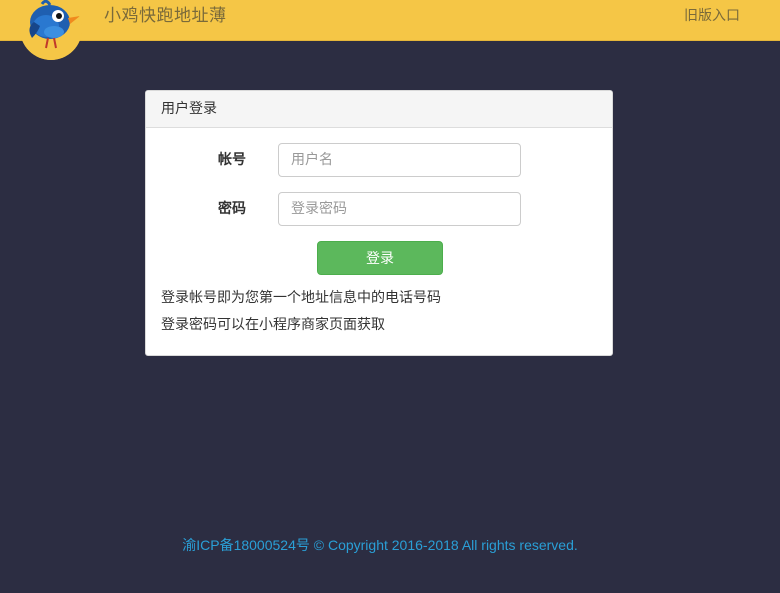 Image resolution: width=780 pixels, height=593 pixels. Describe the element at coordinates (399, 160) in the screenshot. I see `account-input` at that location.